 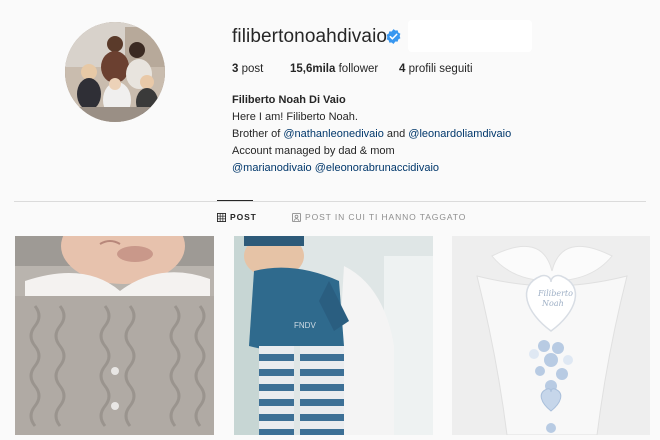 I want to click on following-count: 4, so click(x=402, y=69).